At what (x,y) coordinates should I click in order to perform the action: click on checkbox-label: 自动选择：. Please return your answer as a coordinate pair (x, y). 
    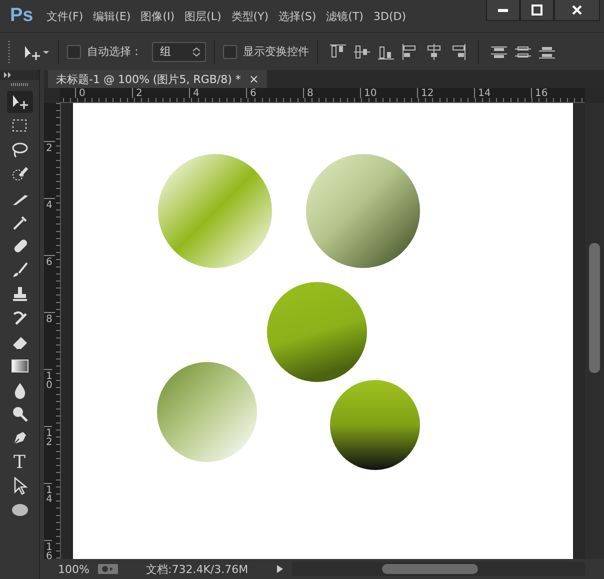
    Looking at the image, I should click on (114, 51).